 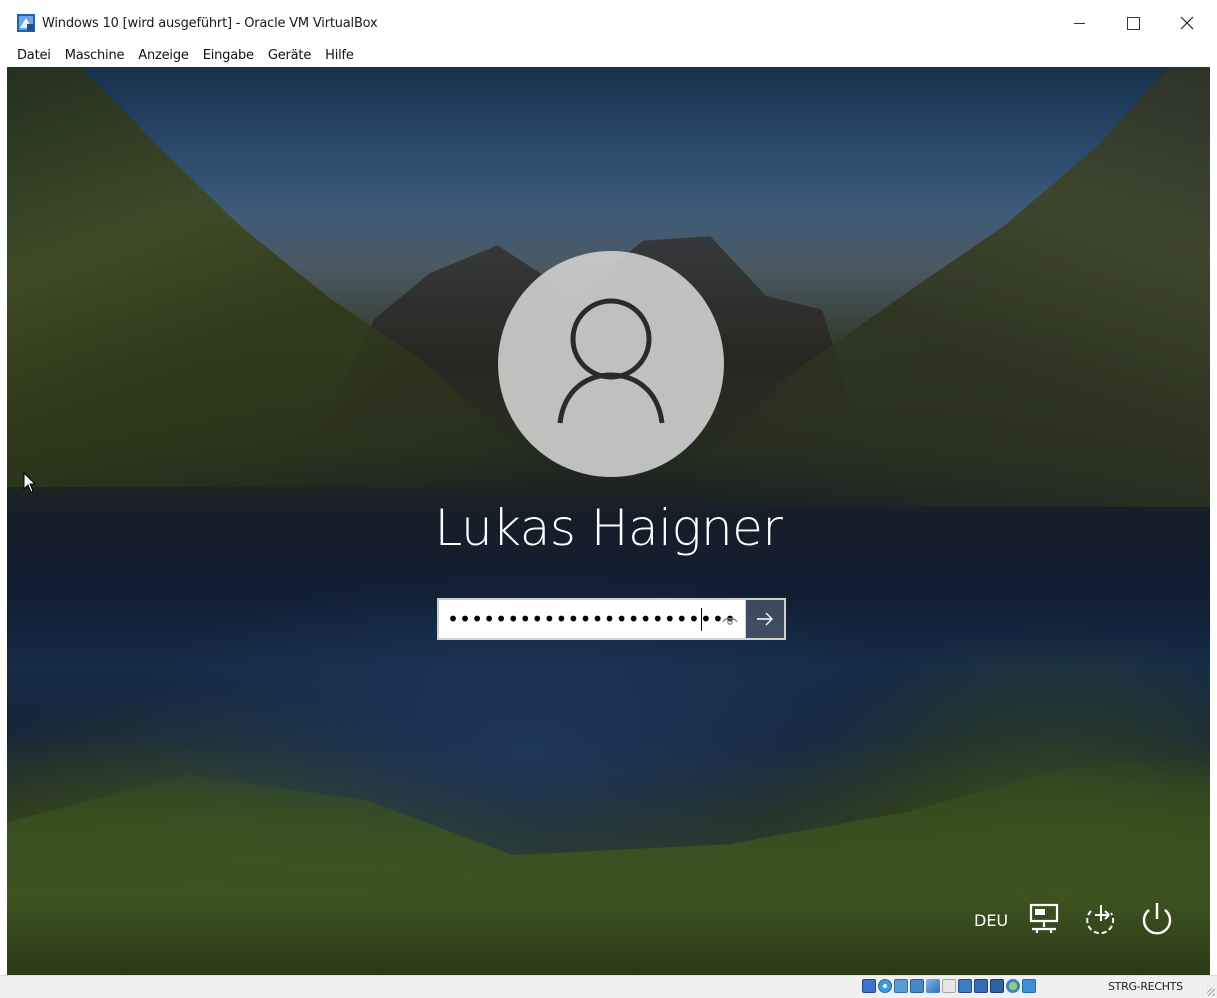 What do you see at coordinates (1029, 986) in the screenshot?
I see `host-key-icon` at bounding box center [1029, 986].